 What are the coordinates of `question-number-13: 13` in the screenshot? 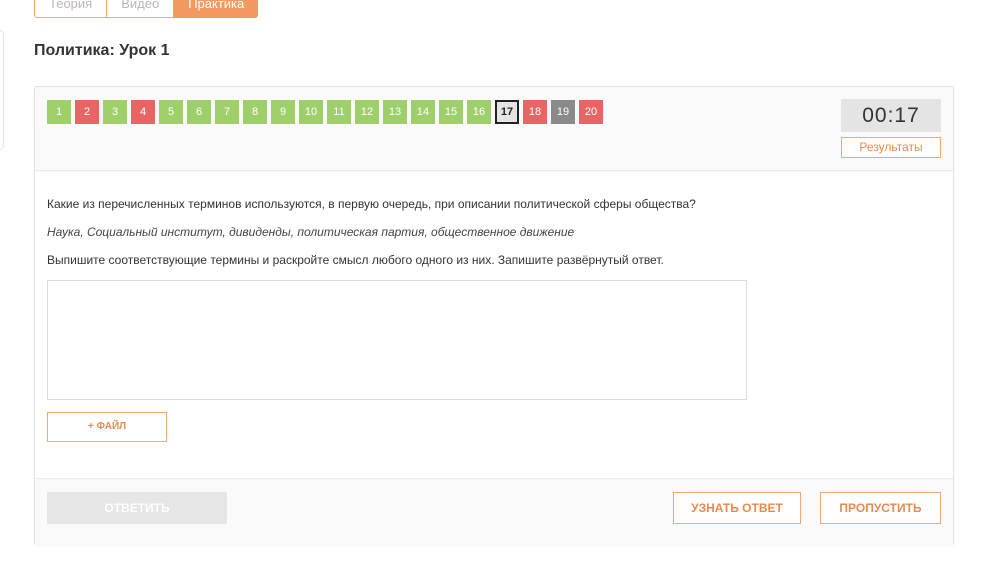 It's located at (395, 112).